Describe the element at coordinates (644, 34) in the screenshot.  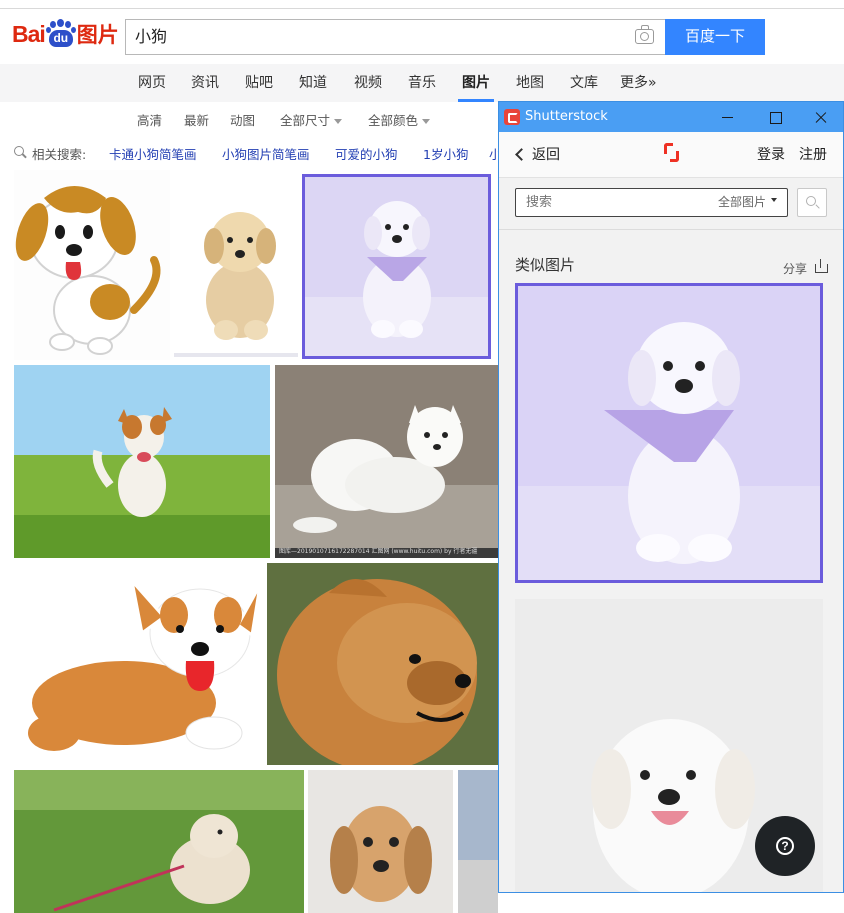
I see `camera-icon` at that location.